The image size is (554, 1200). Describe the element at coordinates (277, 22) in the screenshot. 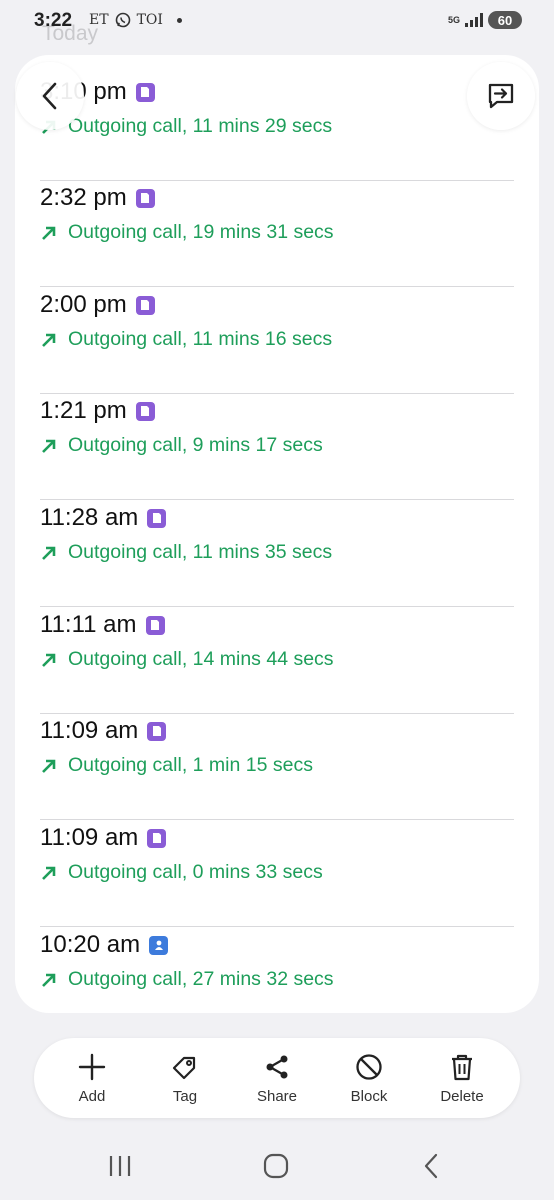

I see `status-bar: 3:22 ET TOI 5G 60` at that location.